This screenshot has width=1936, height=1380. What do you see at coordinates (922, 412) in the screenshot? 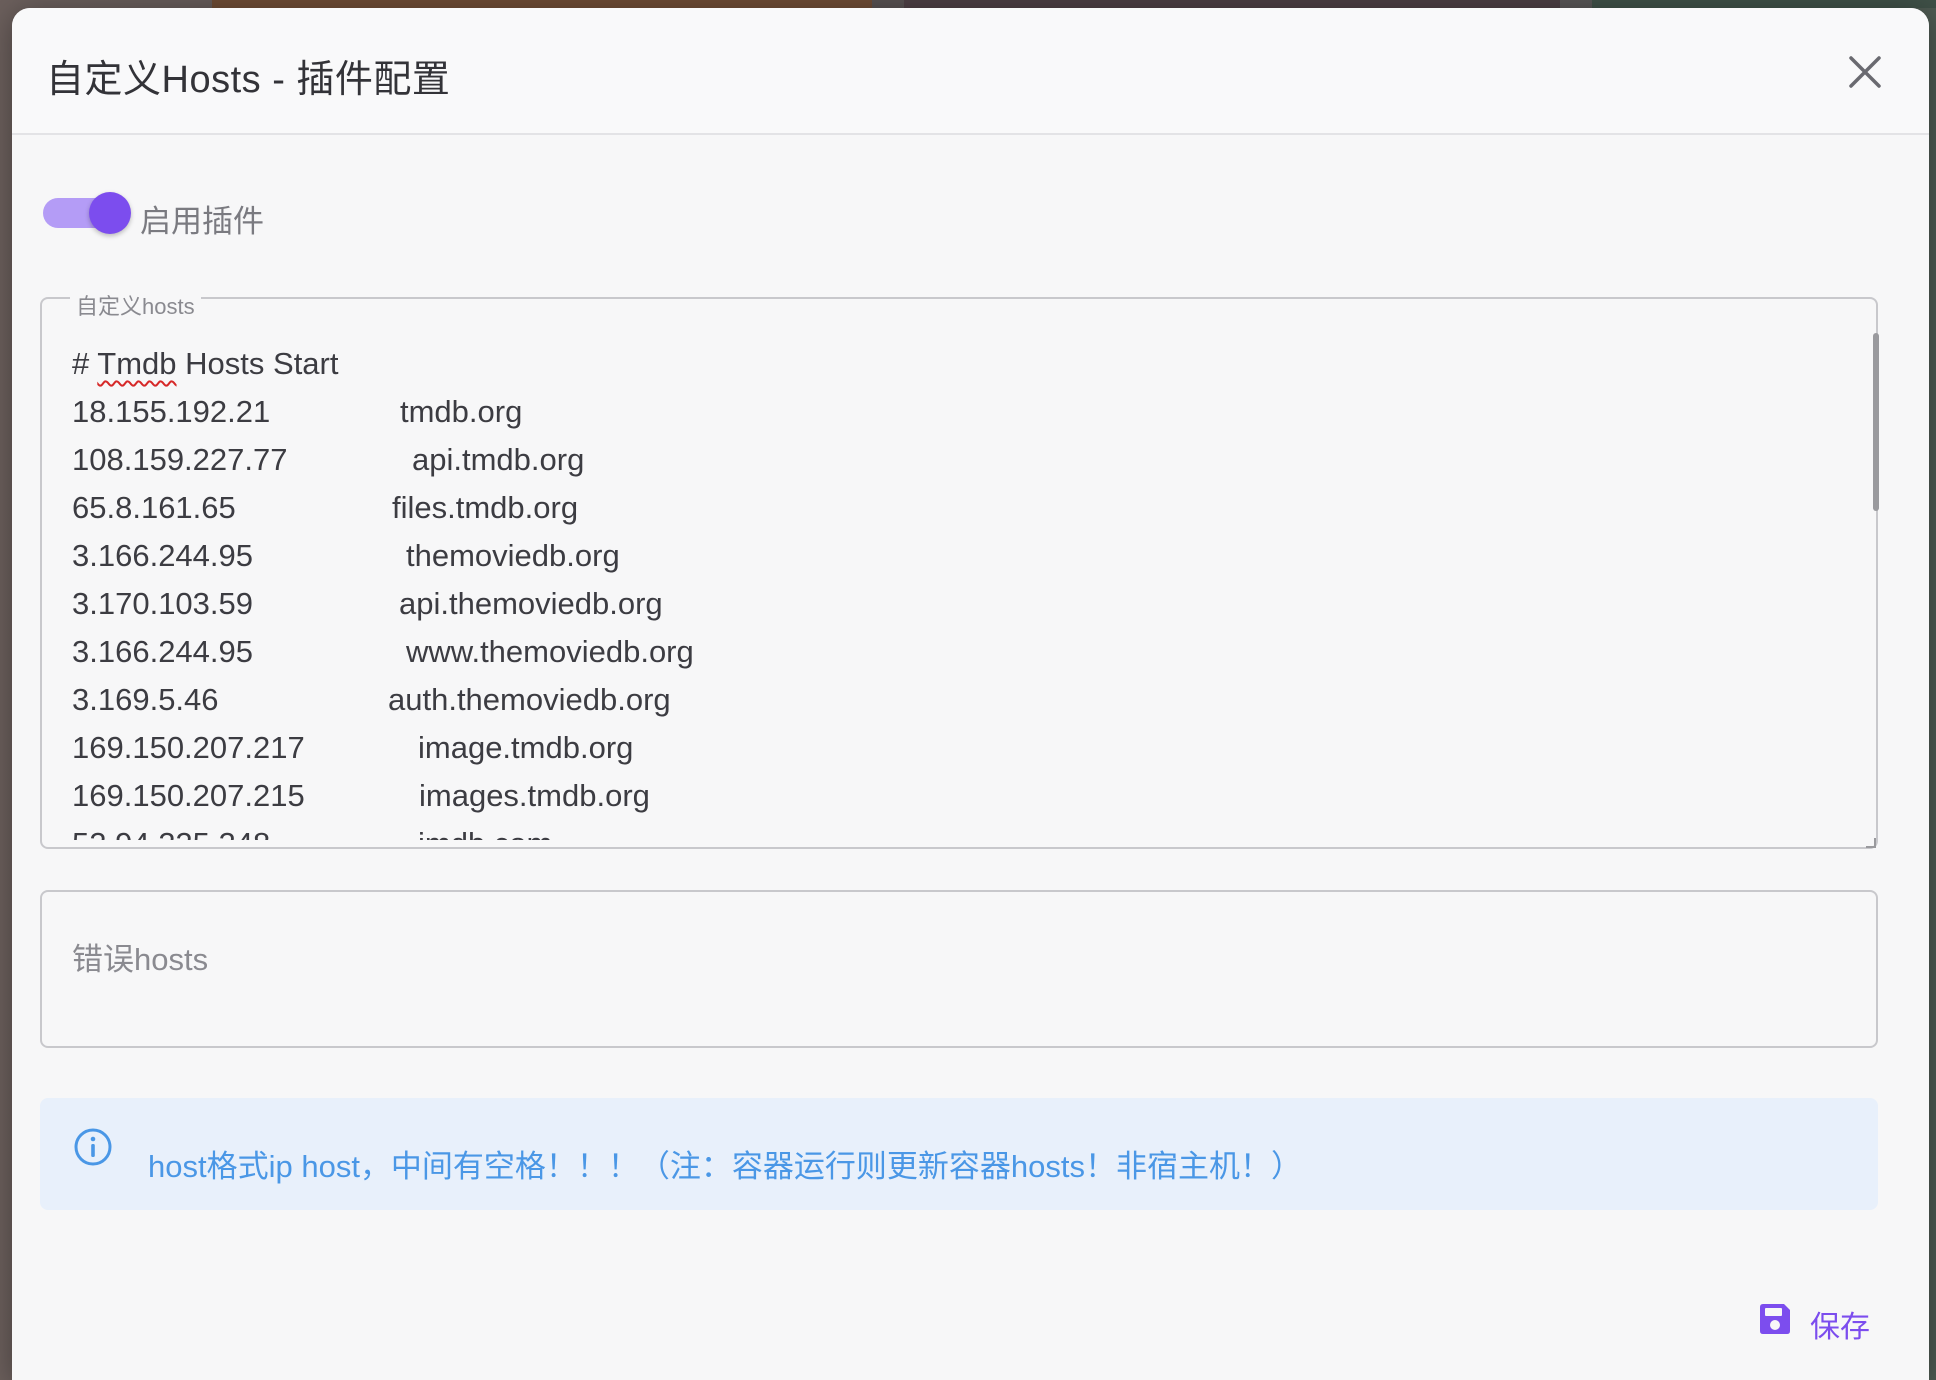
I see `hosts-entry-line: 18.155.192.21 tmdb.org` at bounding box center [922, 412].